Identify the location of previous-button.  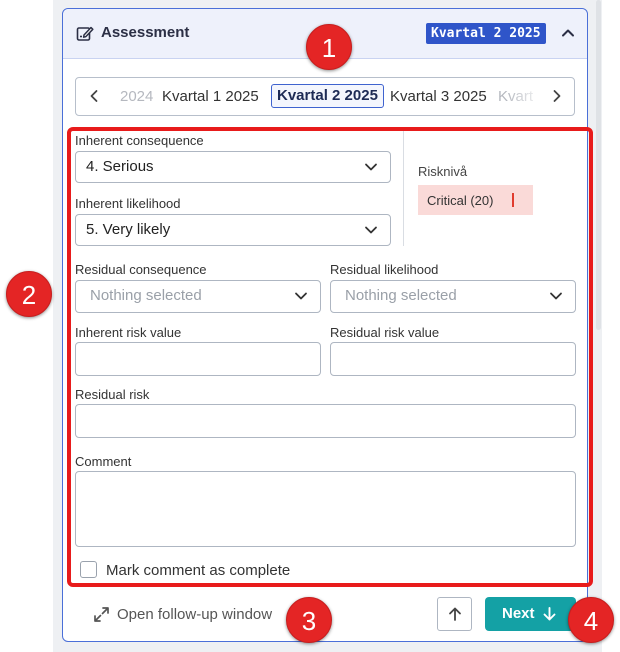
(454, 614).